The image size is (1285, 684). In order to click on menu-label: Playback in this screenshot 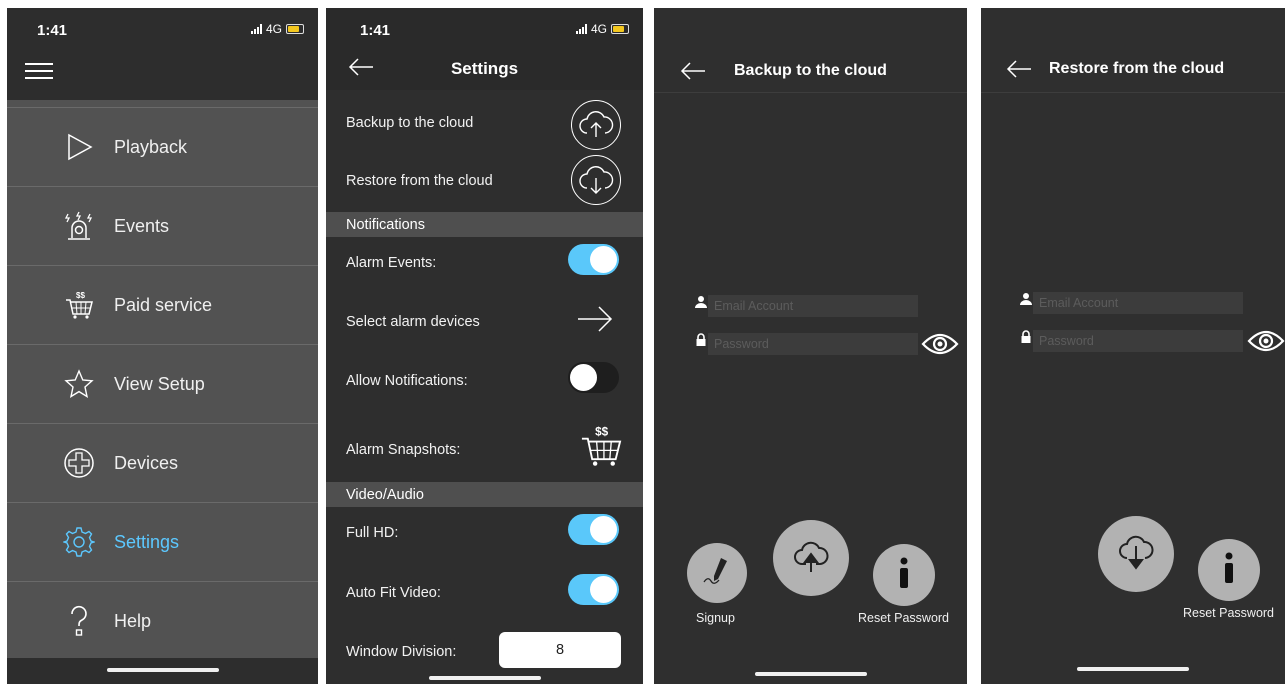, I will do `click(151, 146)`.